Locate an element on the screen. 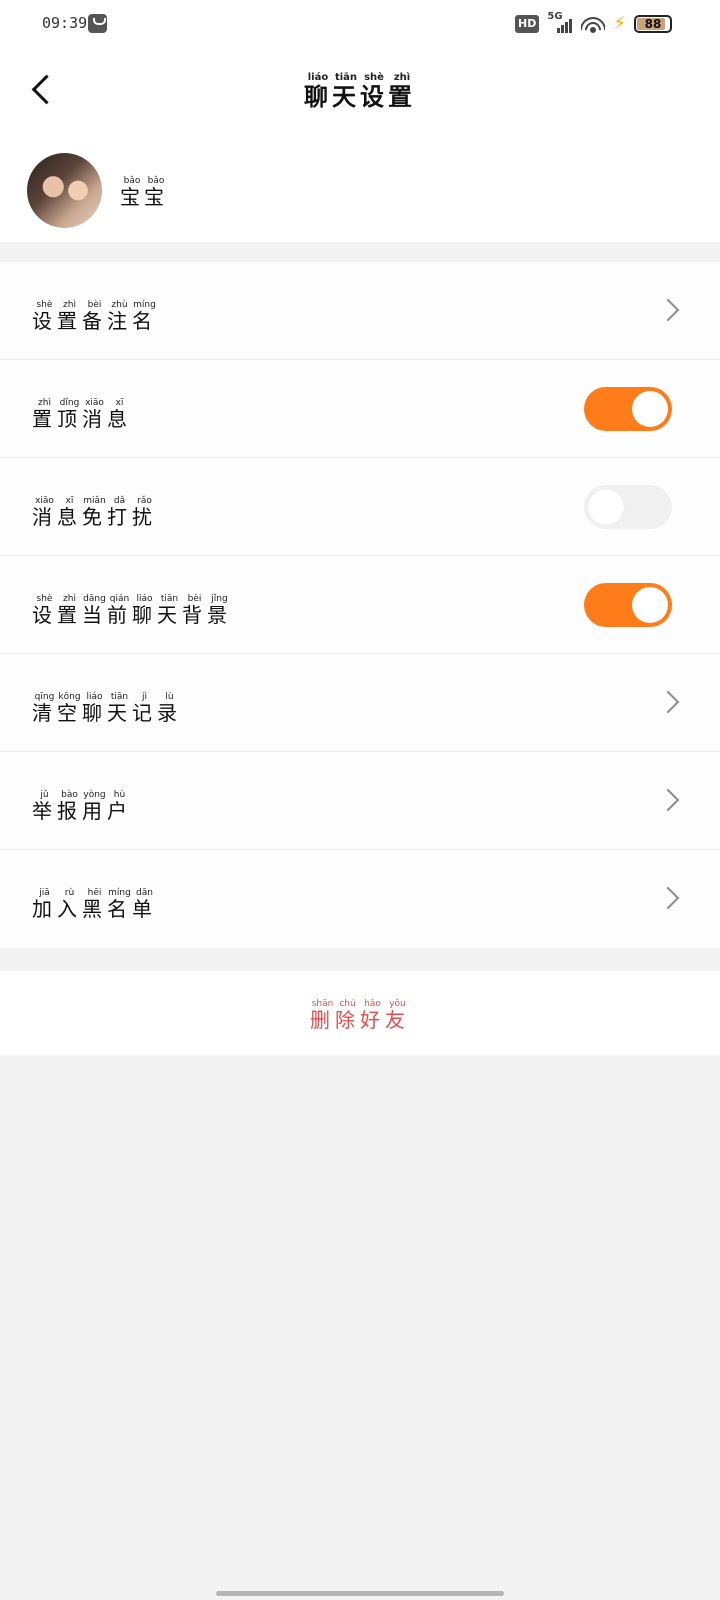 This screenshot has height=1600, width=720. header: 聊liáo天tiān设shè置zhì is located at coordinates (360, 93).